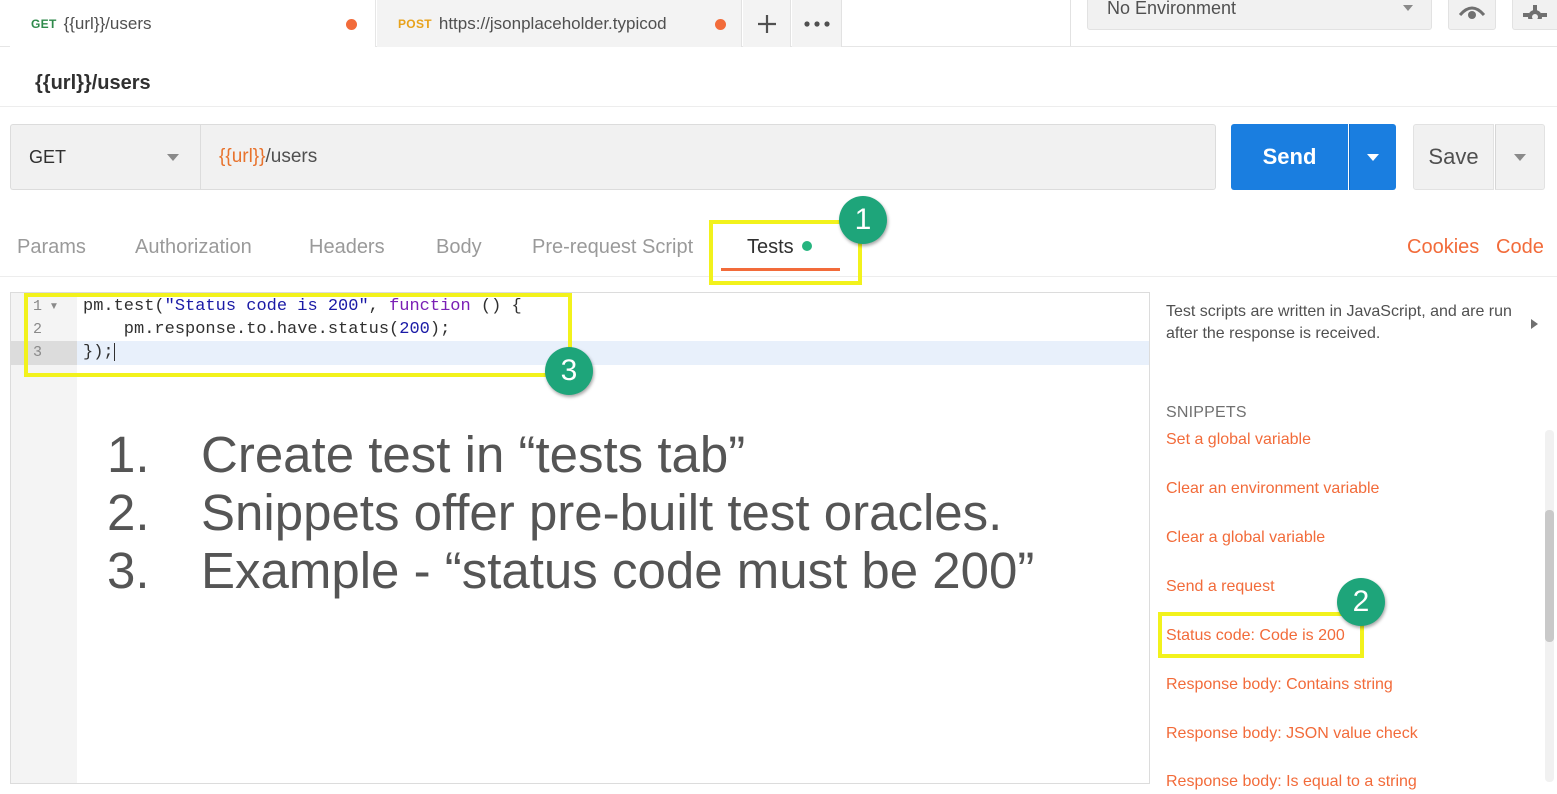  What do you see at coordinates (105, 157) in the screenshot?
I see `http-method-select: GET` at bounding box center [105, 157].